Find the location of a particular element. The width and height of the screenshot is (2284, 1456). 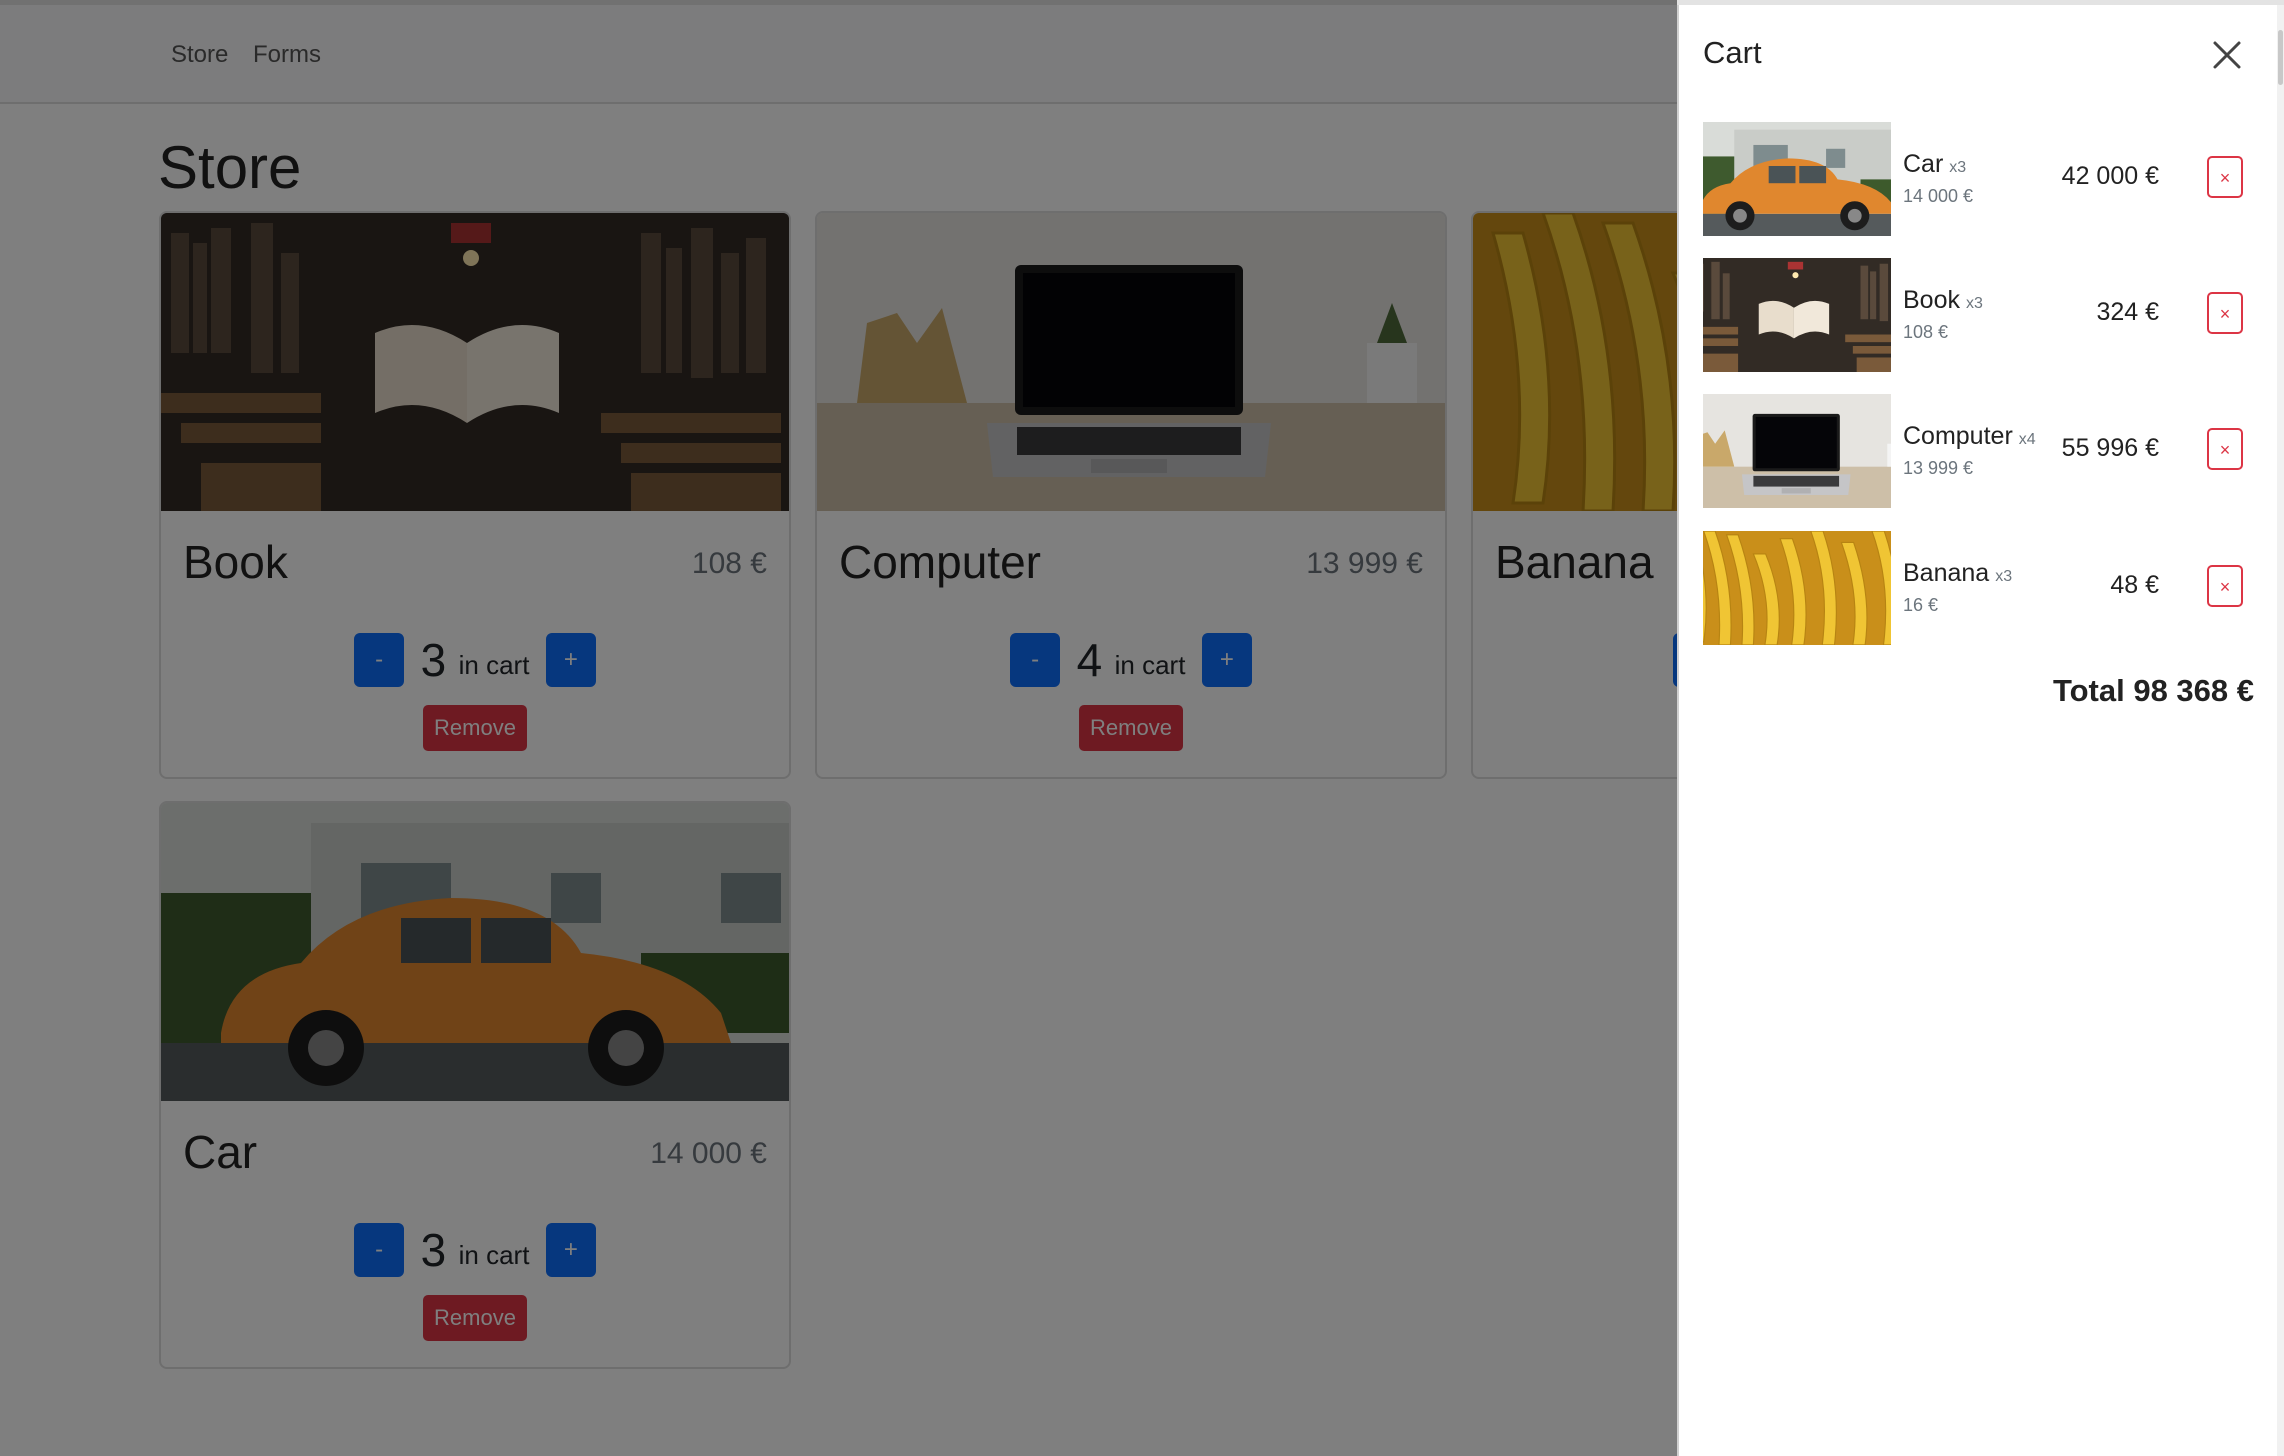

cart-item-total: 55 996 € is located at coordinates (2110, 448).